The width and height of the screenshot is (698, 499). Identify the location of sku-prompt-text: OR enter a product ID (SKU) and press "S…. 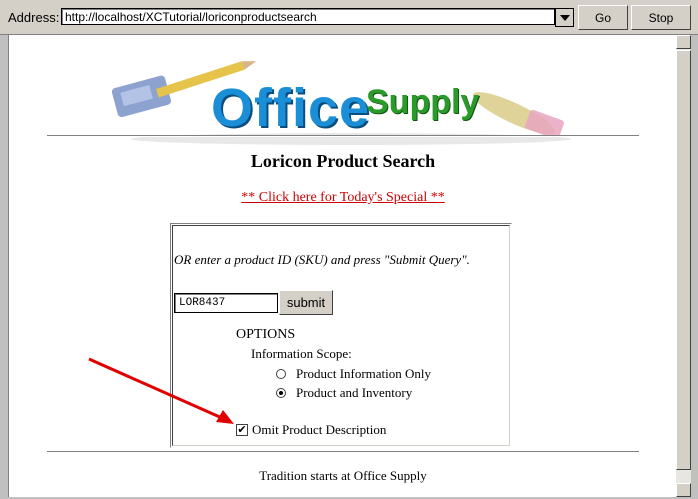
(322, 259).